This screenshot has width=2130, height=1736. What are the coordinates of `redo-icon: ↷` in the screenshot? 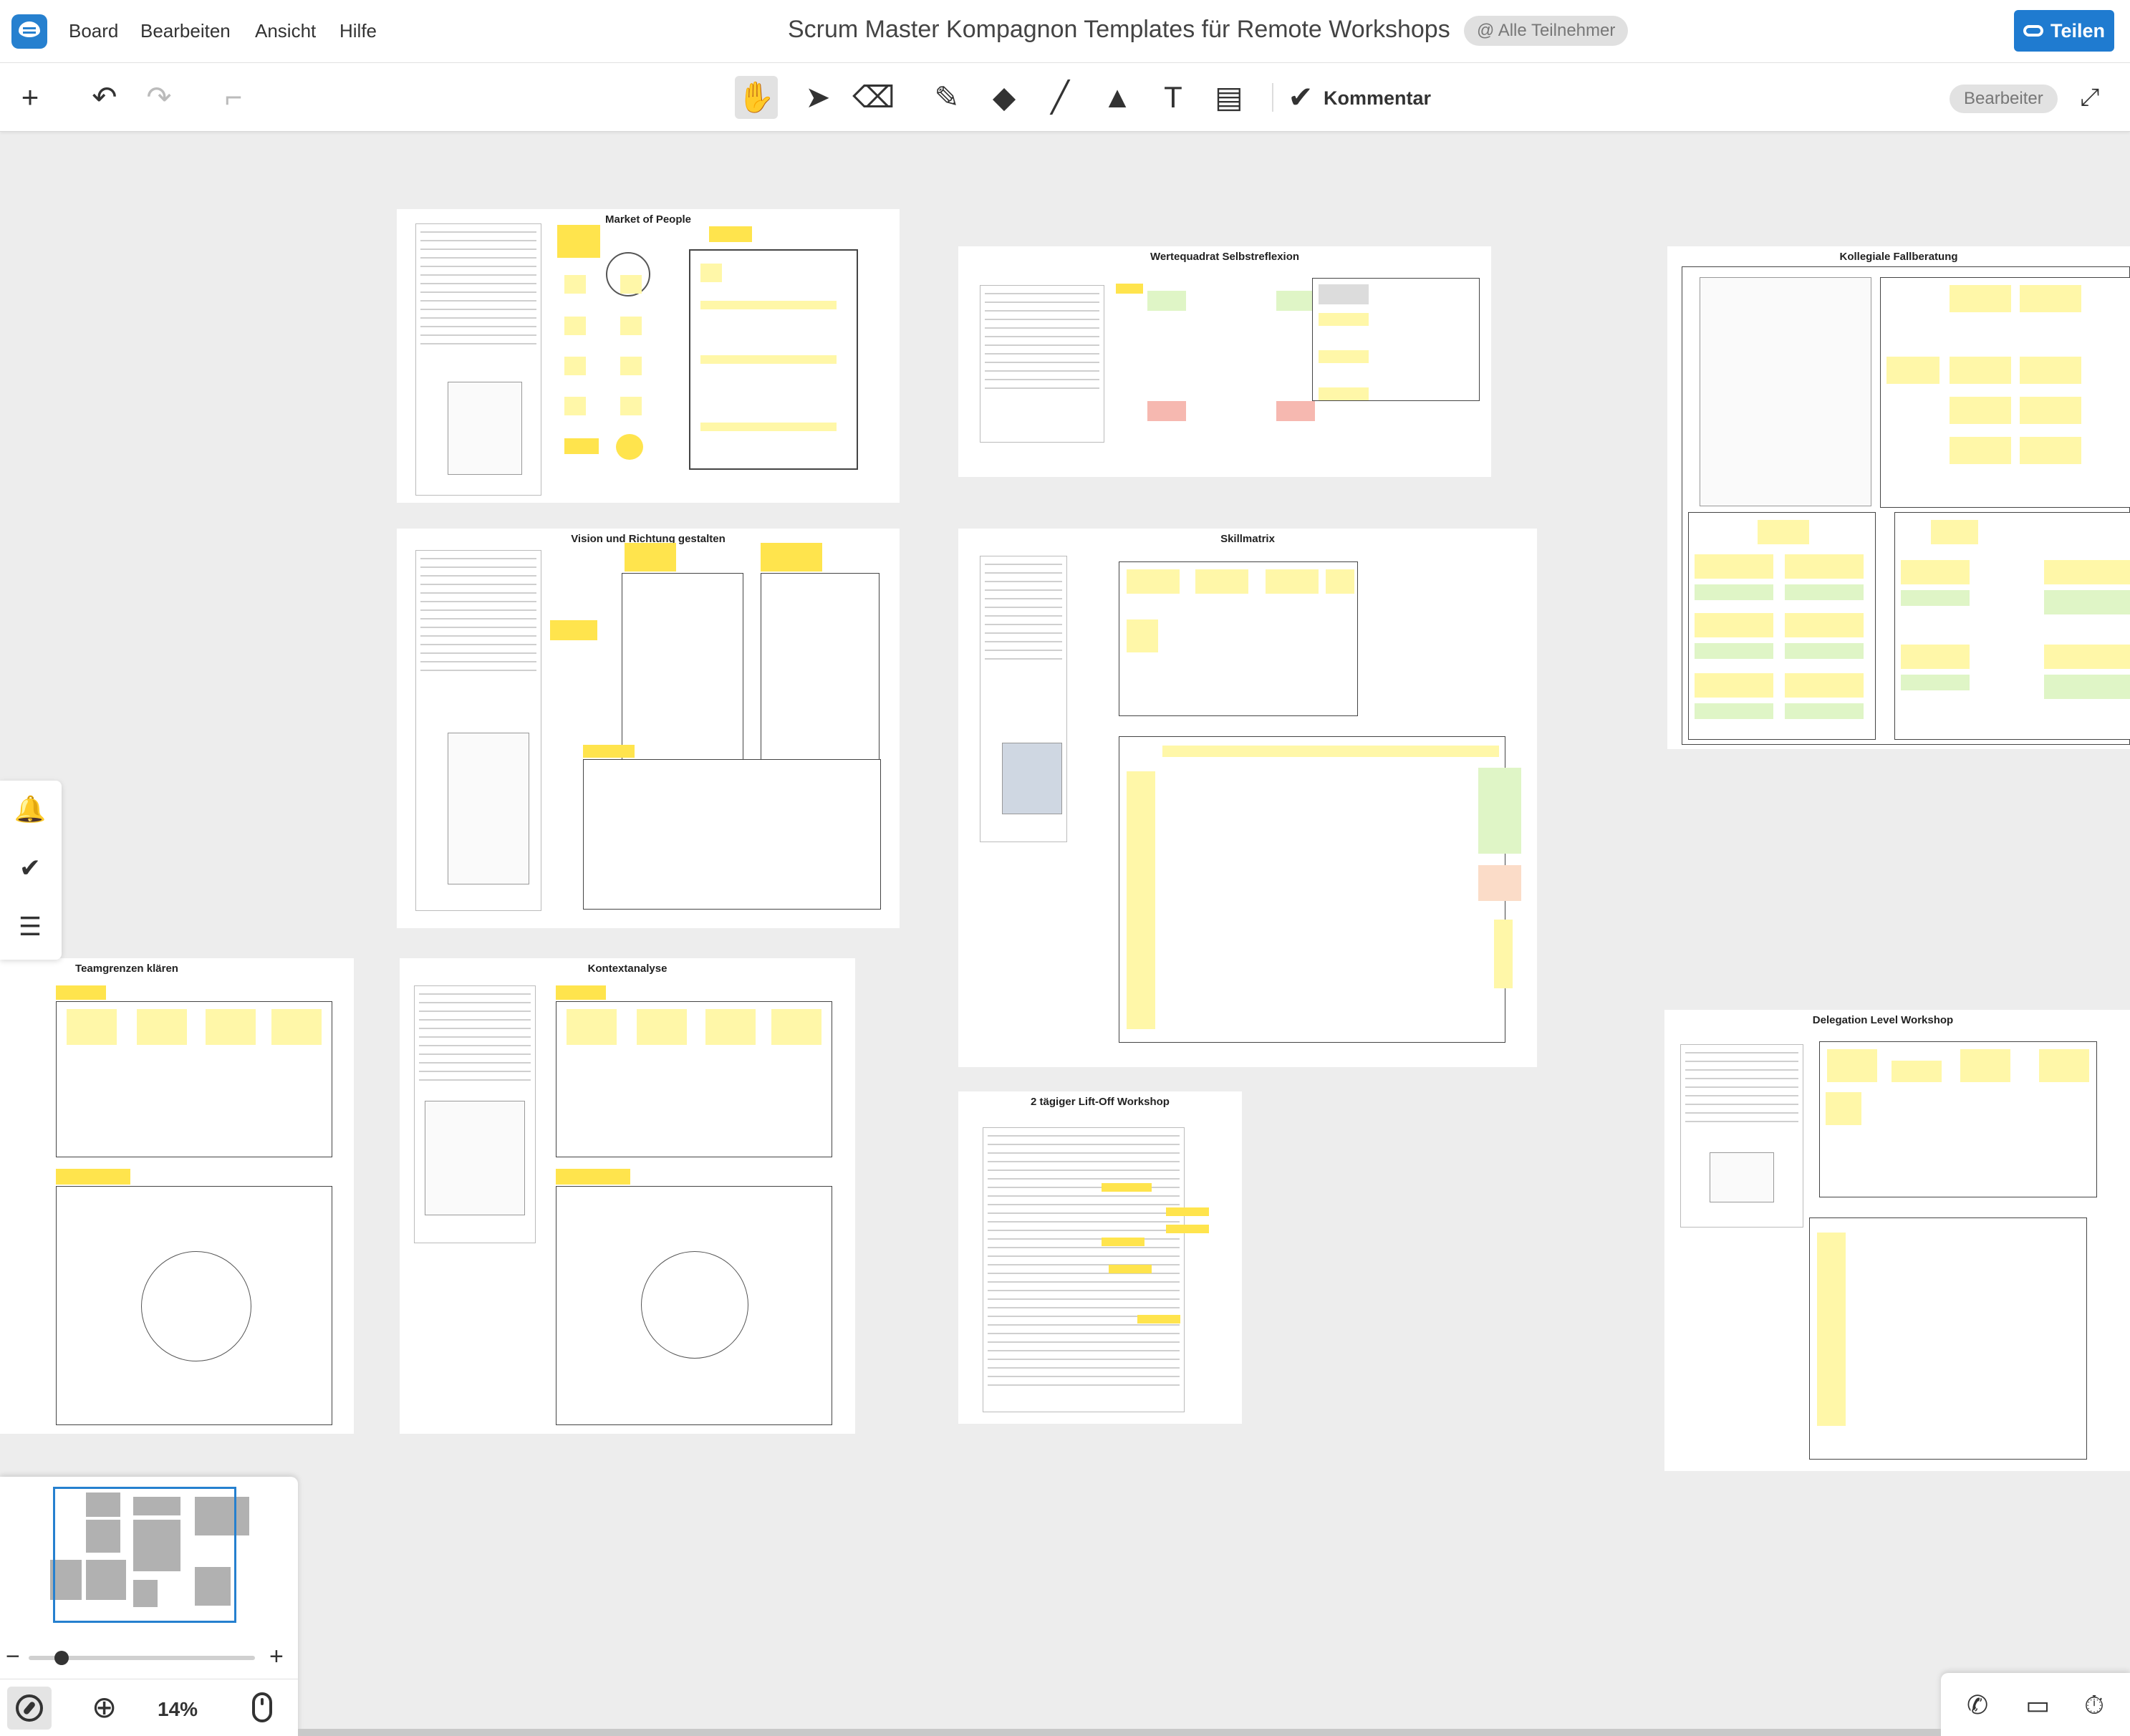 It's located at (159, 98).